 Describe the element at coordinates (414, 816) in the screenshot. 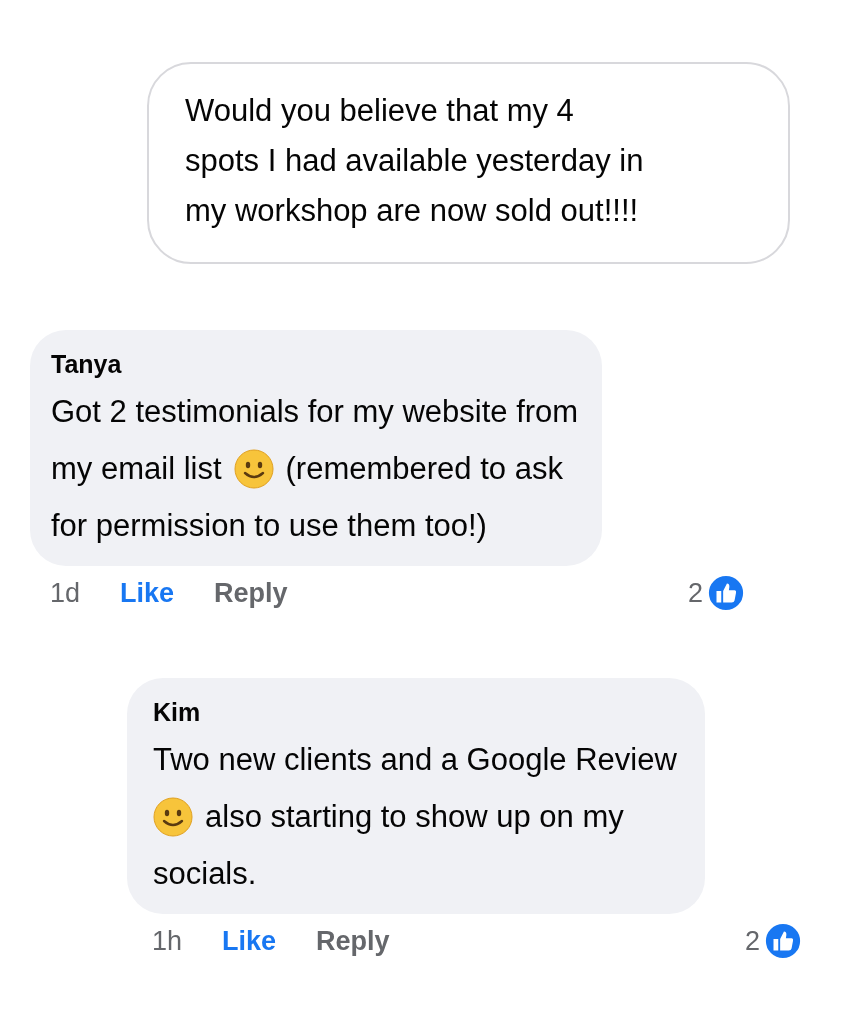

I see `comment-text: also starting to show up on my` at that location.